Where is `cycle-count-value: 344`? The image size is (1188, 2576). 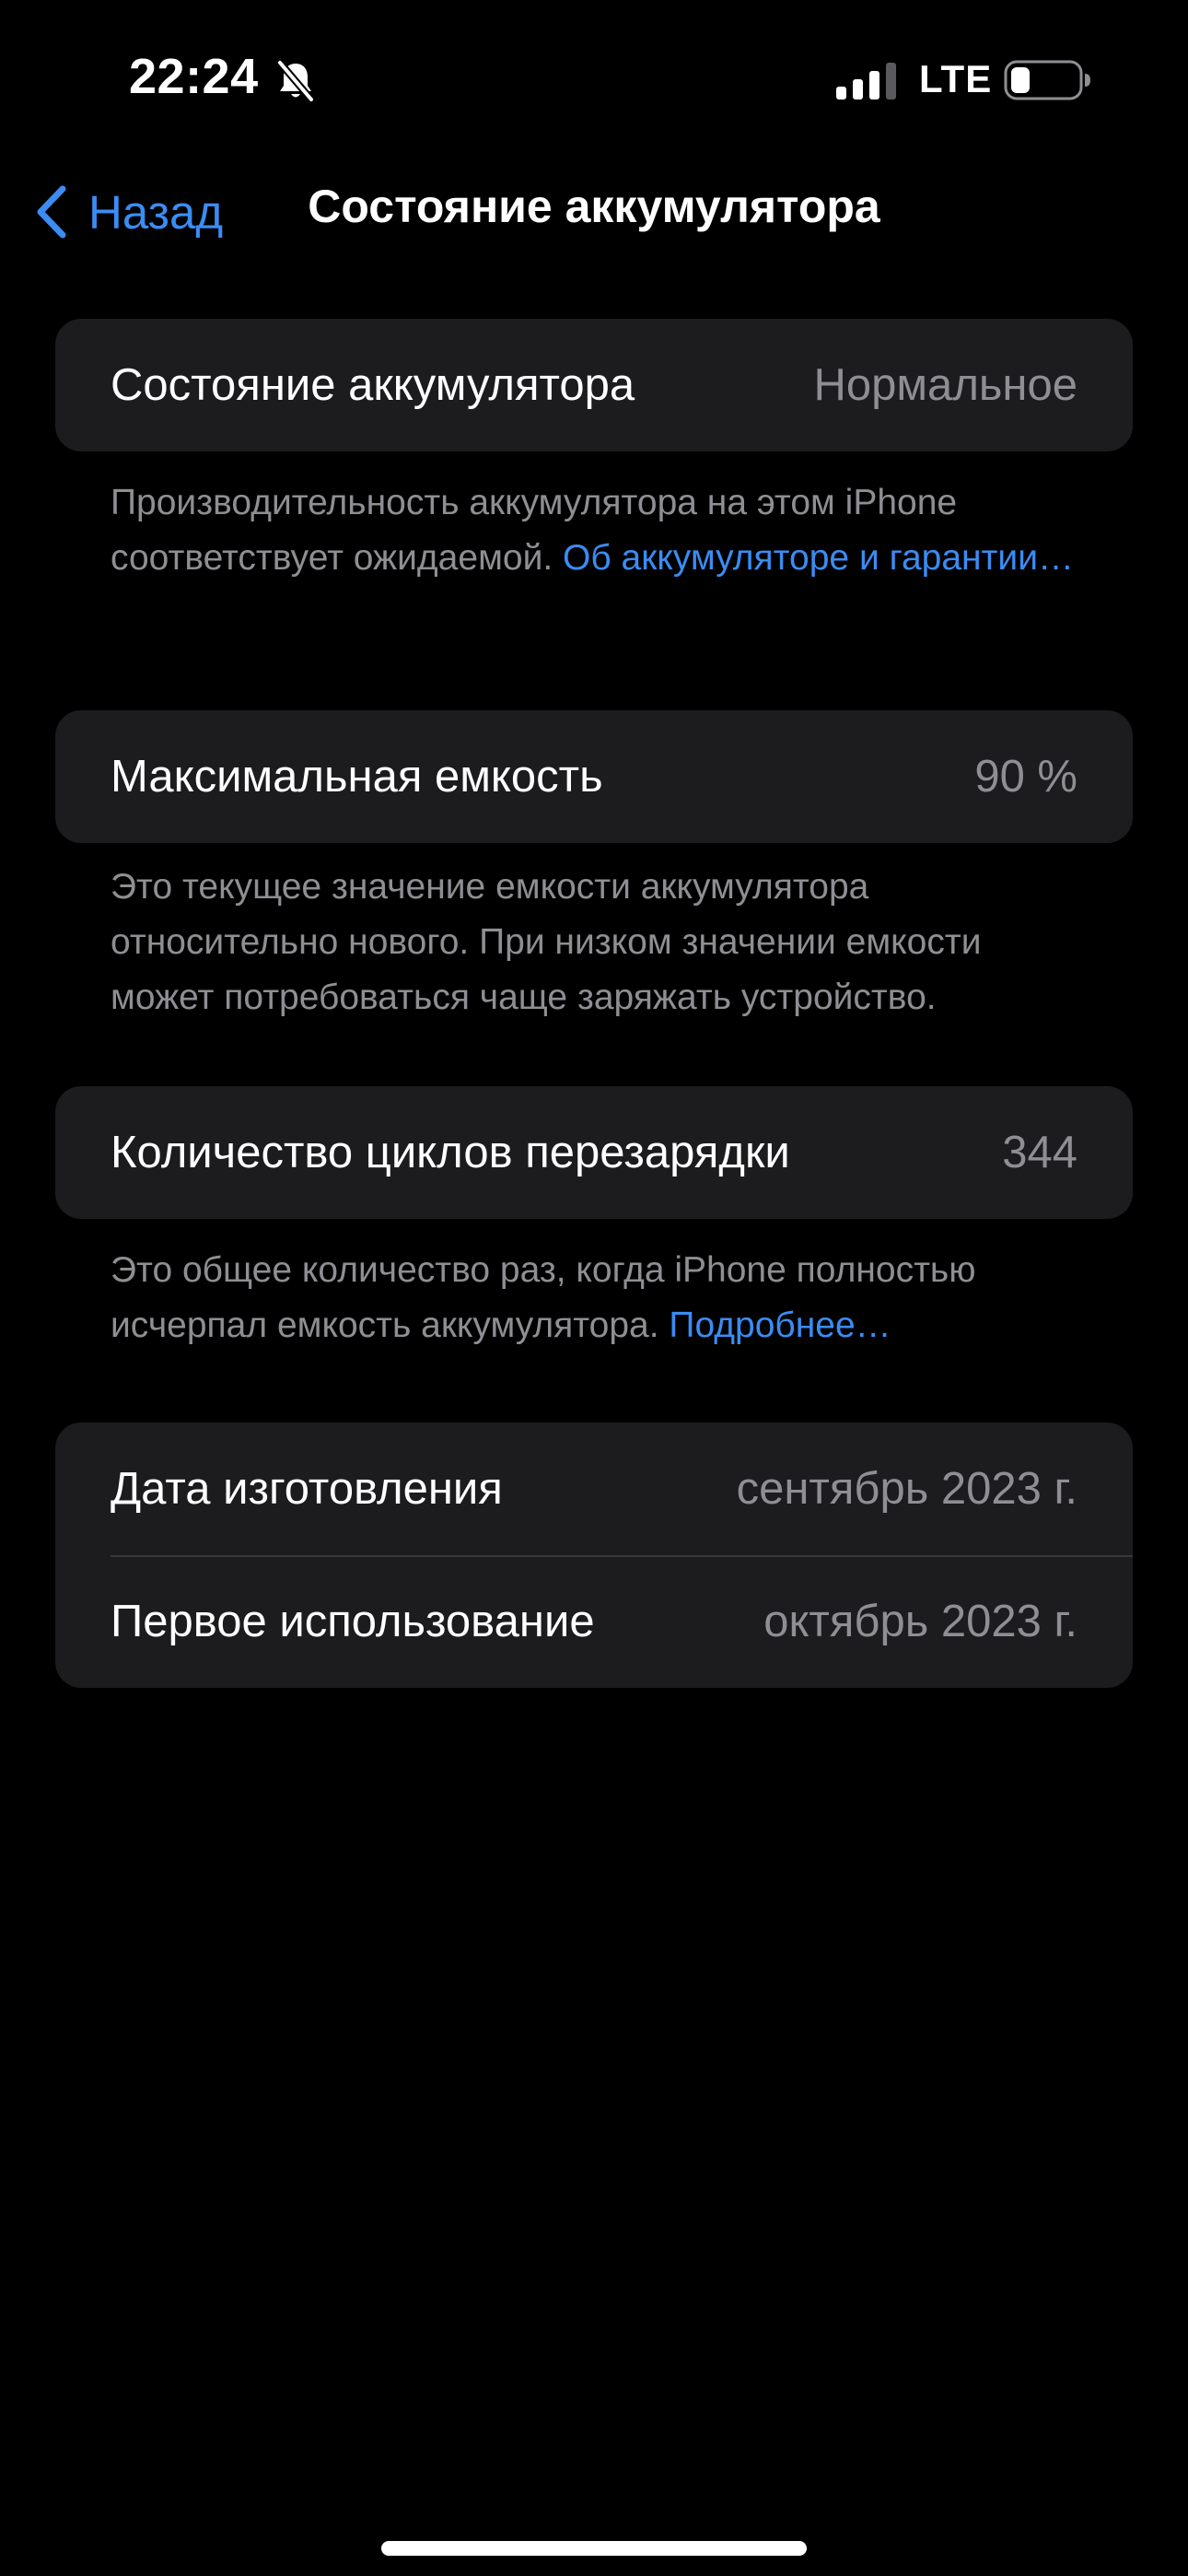 cycle-count-value: 344 is located at coordinates (1039, 1152).